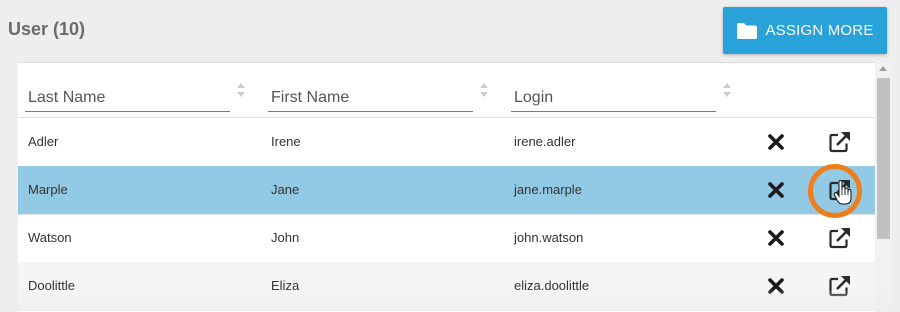 This screenshot has width=900, height=312. What do you see at coordinates (545, 141) in the screenshot?
I see `cell-login: irene.adler` at bounding box center [545, 141].